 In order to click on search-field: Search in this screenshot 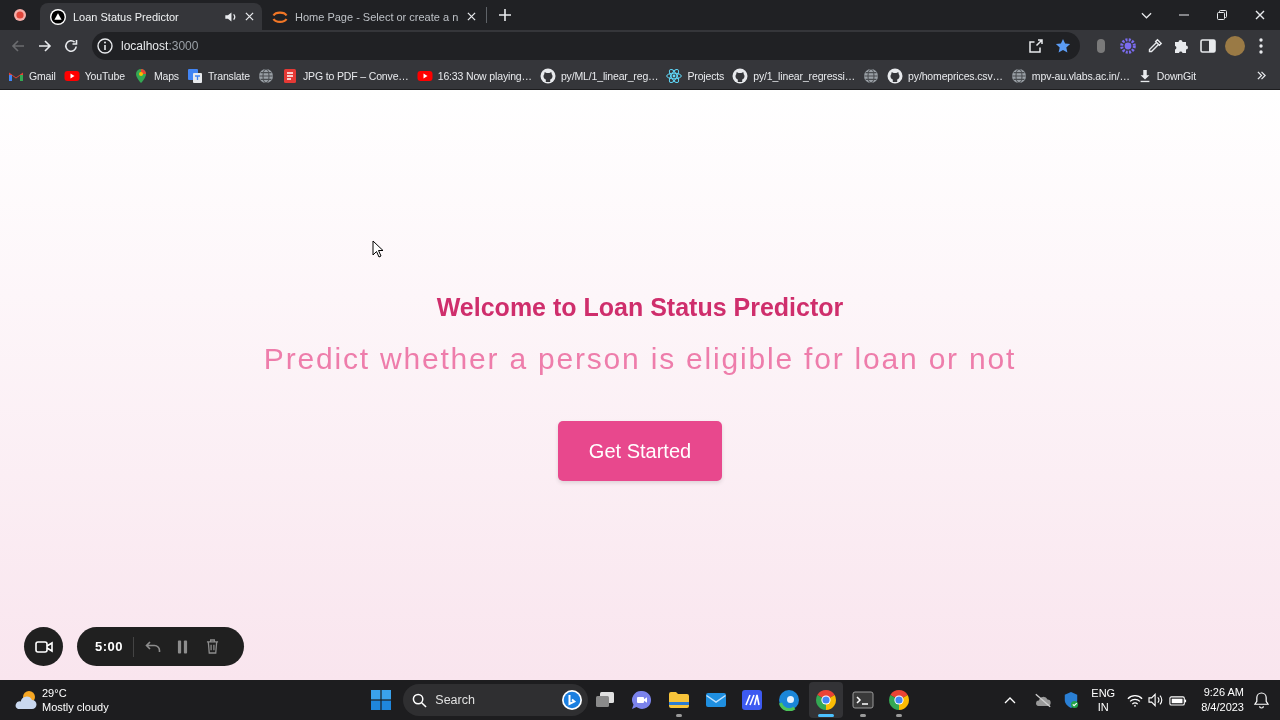, I will do `click(496, 700)`.